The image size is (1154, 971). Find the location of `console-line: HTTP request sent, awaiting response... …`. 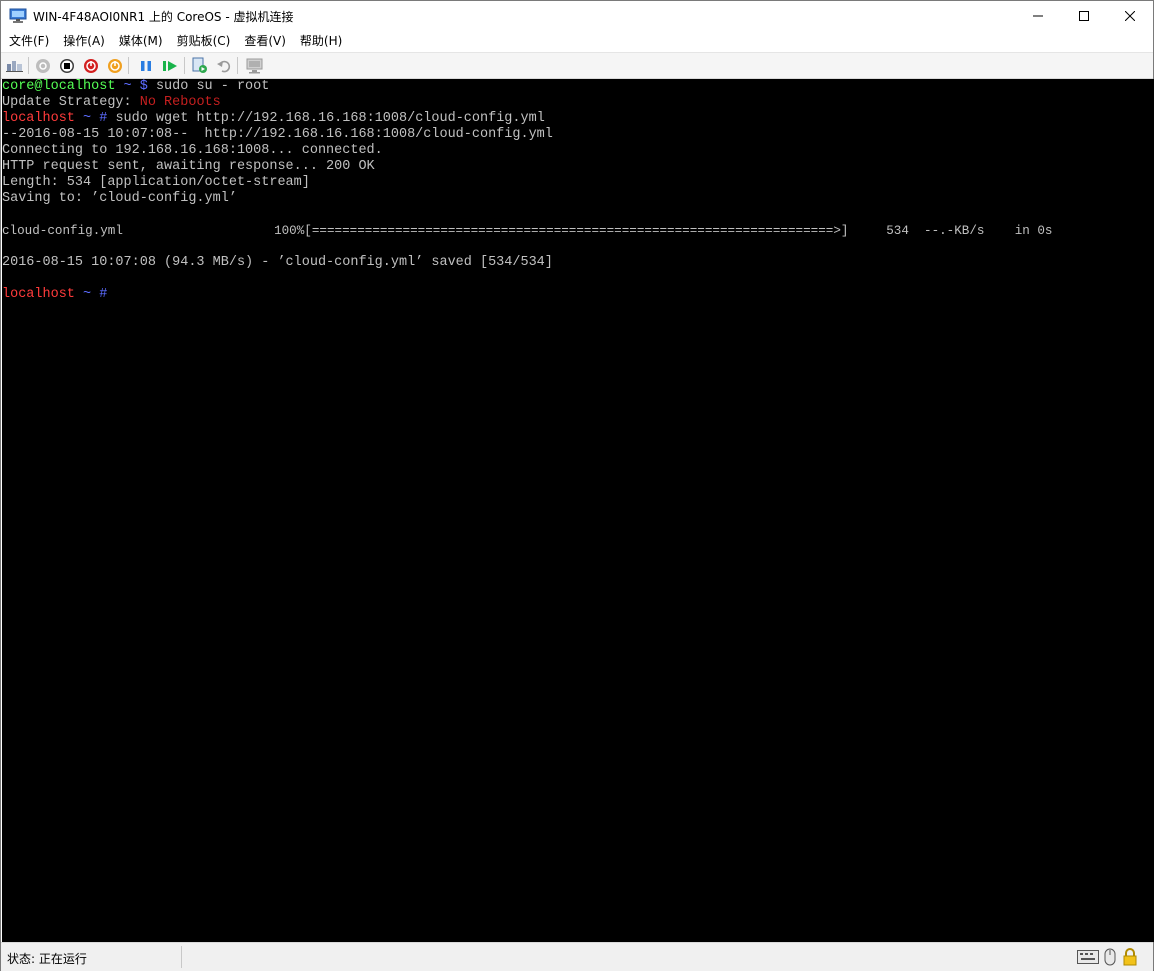

console-line: HTTP request sent, awaiting response... … is located at coordinates (188, 166).